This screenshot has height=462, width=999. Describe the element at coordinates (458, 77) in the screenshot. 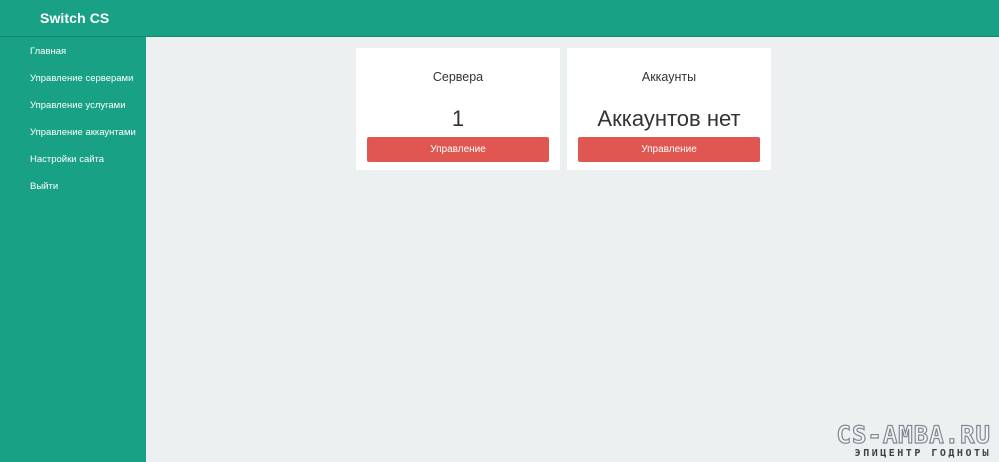

I see `card-title: Сервера` at that location.